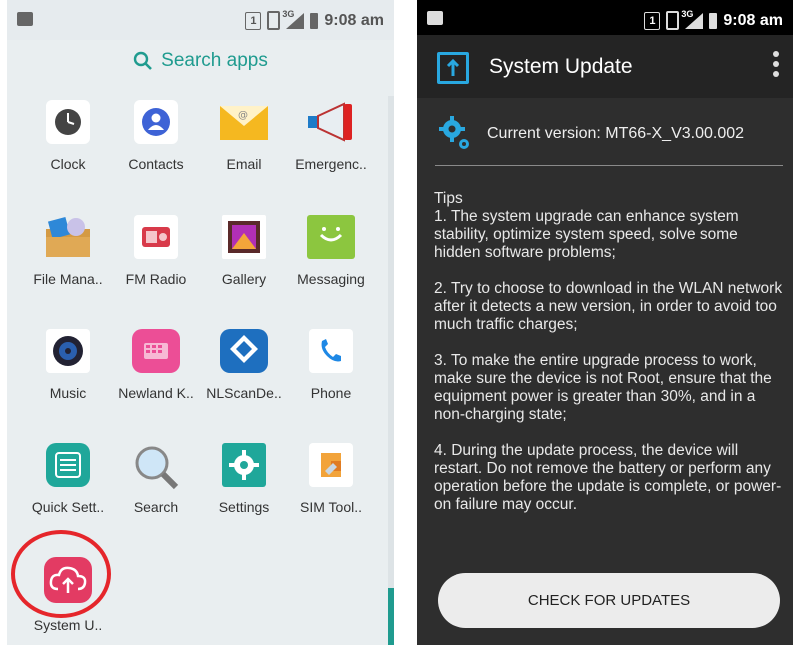  I want to click on app-file-manager: File Mana.., so click(68, 251).